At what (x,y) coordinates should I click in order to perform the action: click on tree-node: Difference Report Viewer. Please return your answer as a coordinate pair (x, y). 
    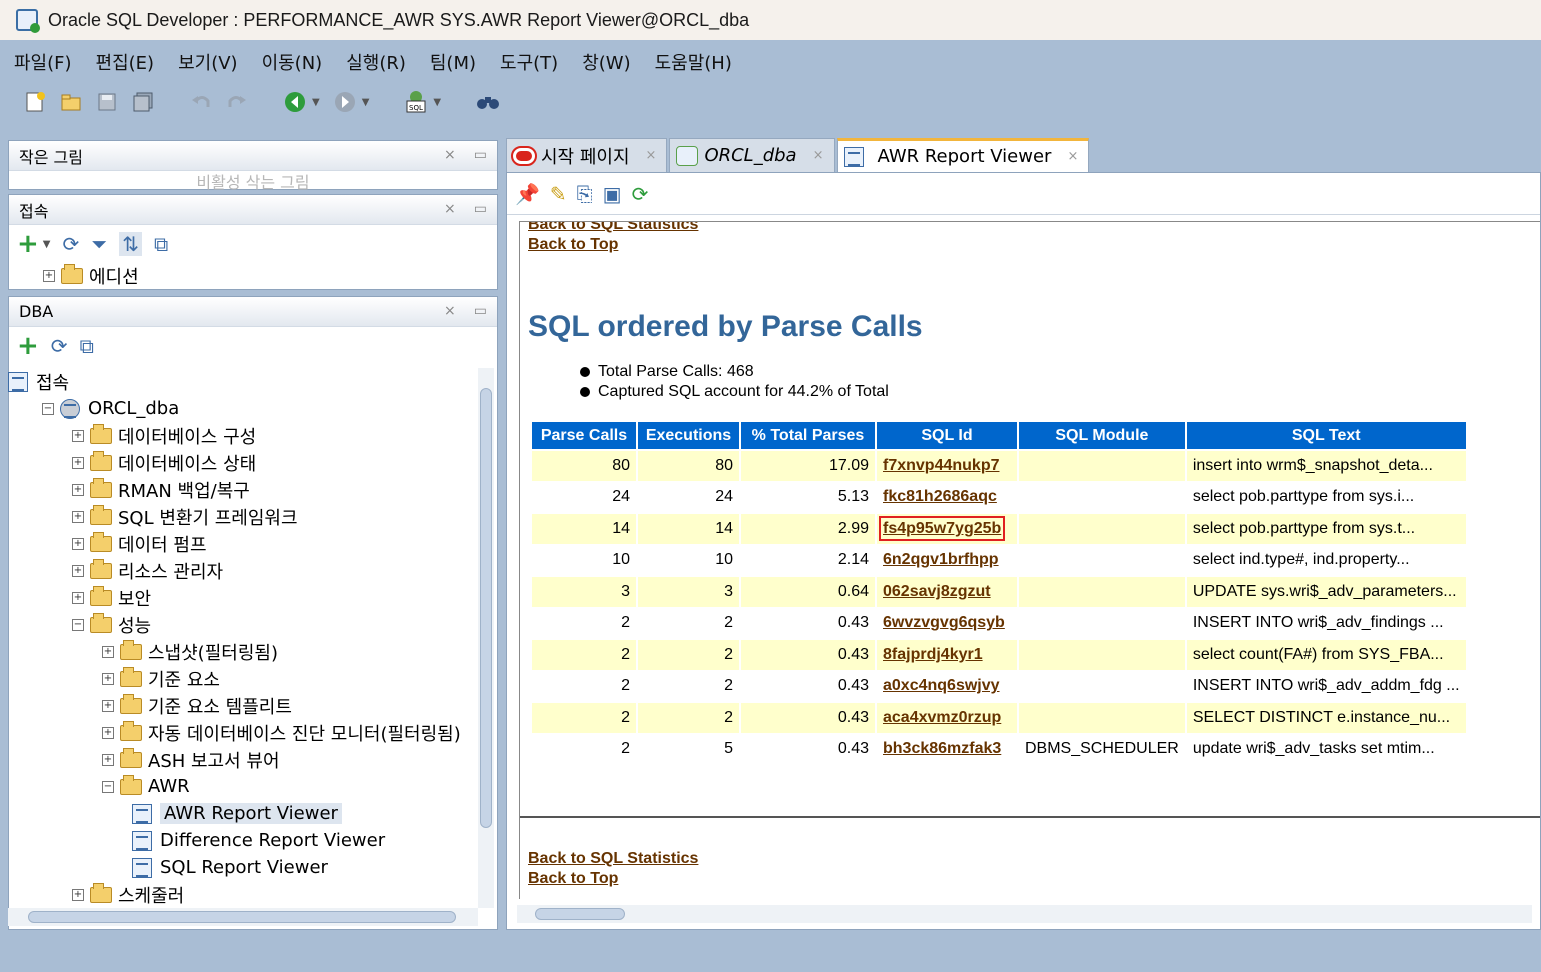
    Looking at the image, I should click on (258, 840).